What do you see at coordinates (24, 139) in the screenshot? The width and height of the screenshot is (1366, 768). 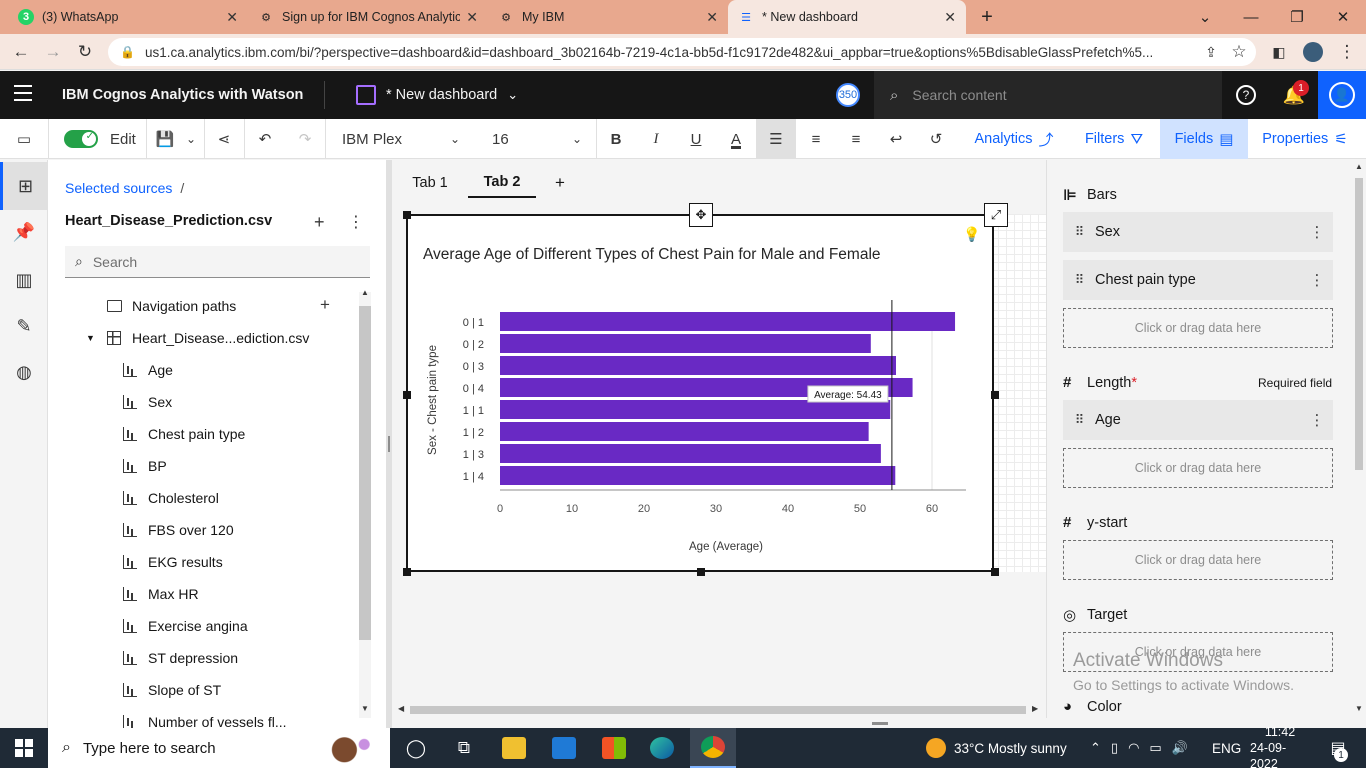 I see `comment-icon: ▭` at bounding box center [24, 139].